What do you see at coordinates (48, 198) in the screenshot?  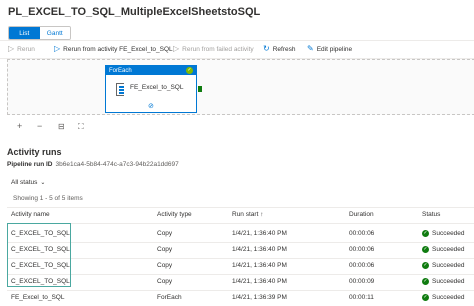 I see `items-count: Showing 1 - 5 of 5 items` at bounding box center [48, 198].